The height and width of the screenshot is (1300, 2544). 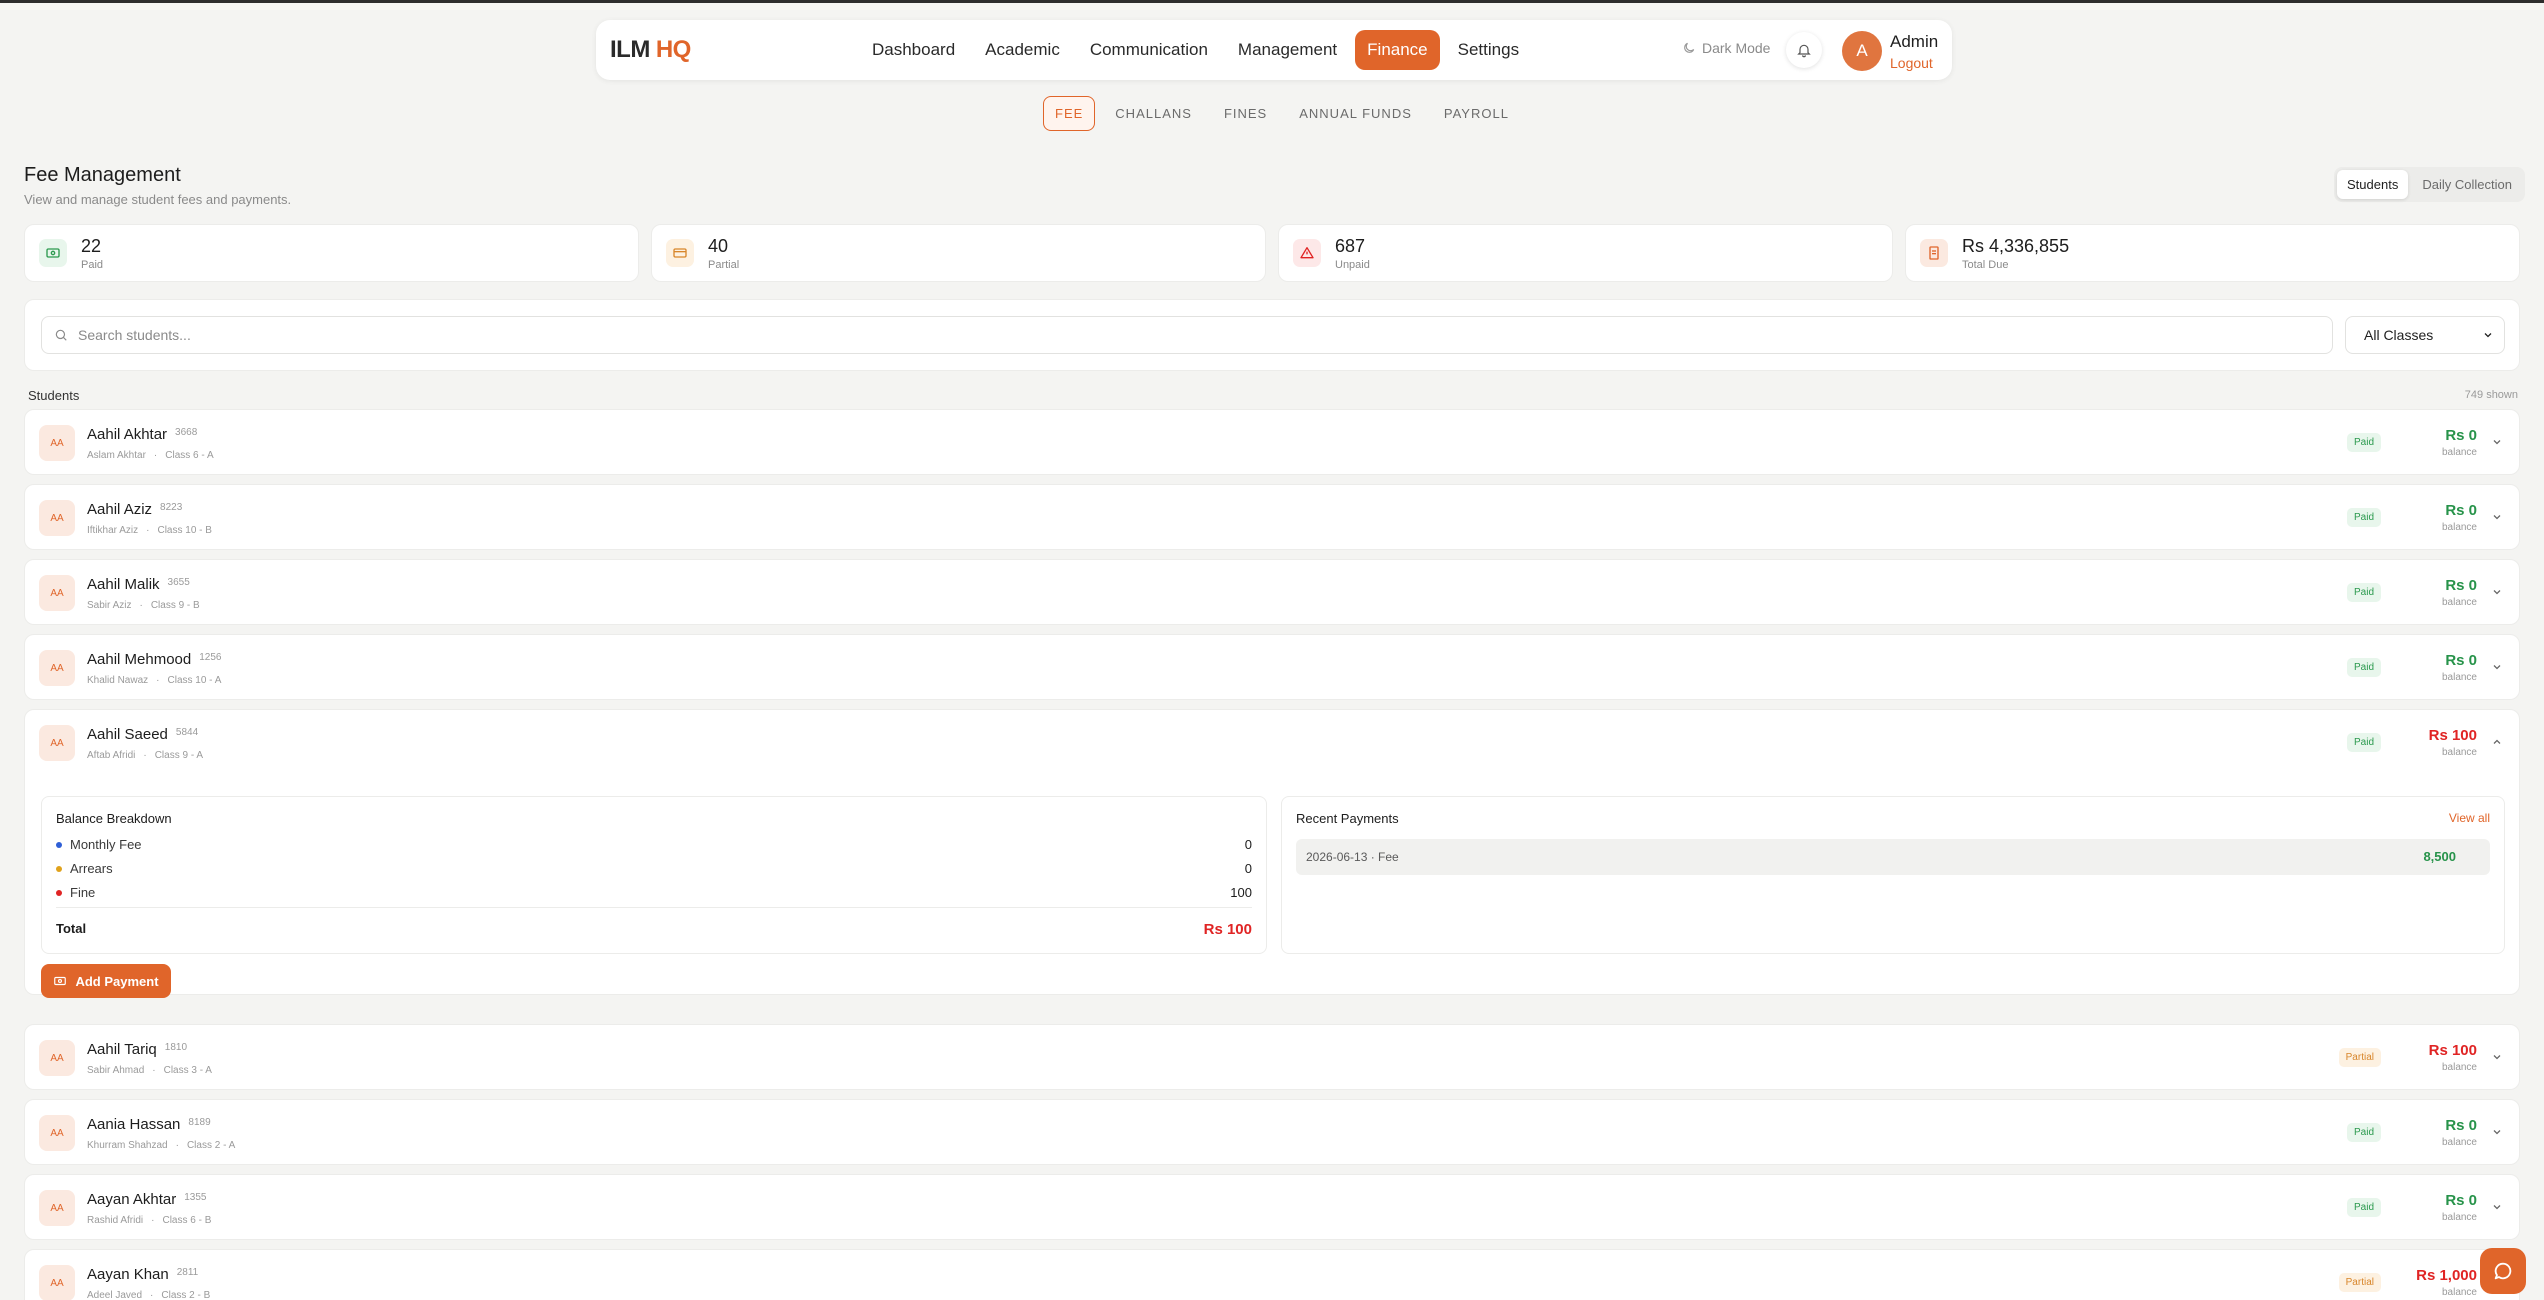 I want to click on chevron-up-icon, so click(x=2497, y=744).